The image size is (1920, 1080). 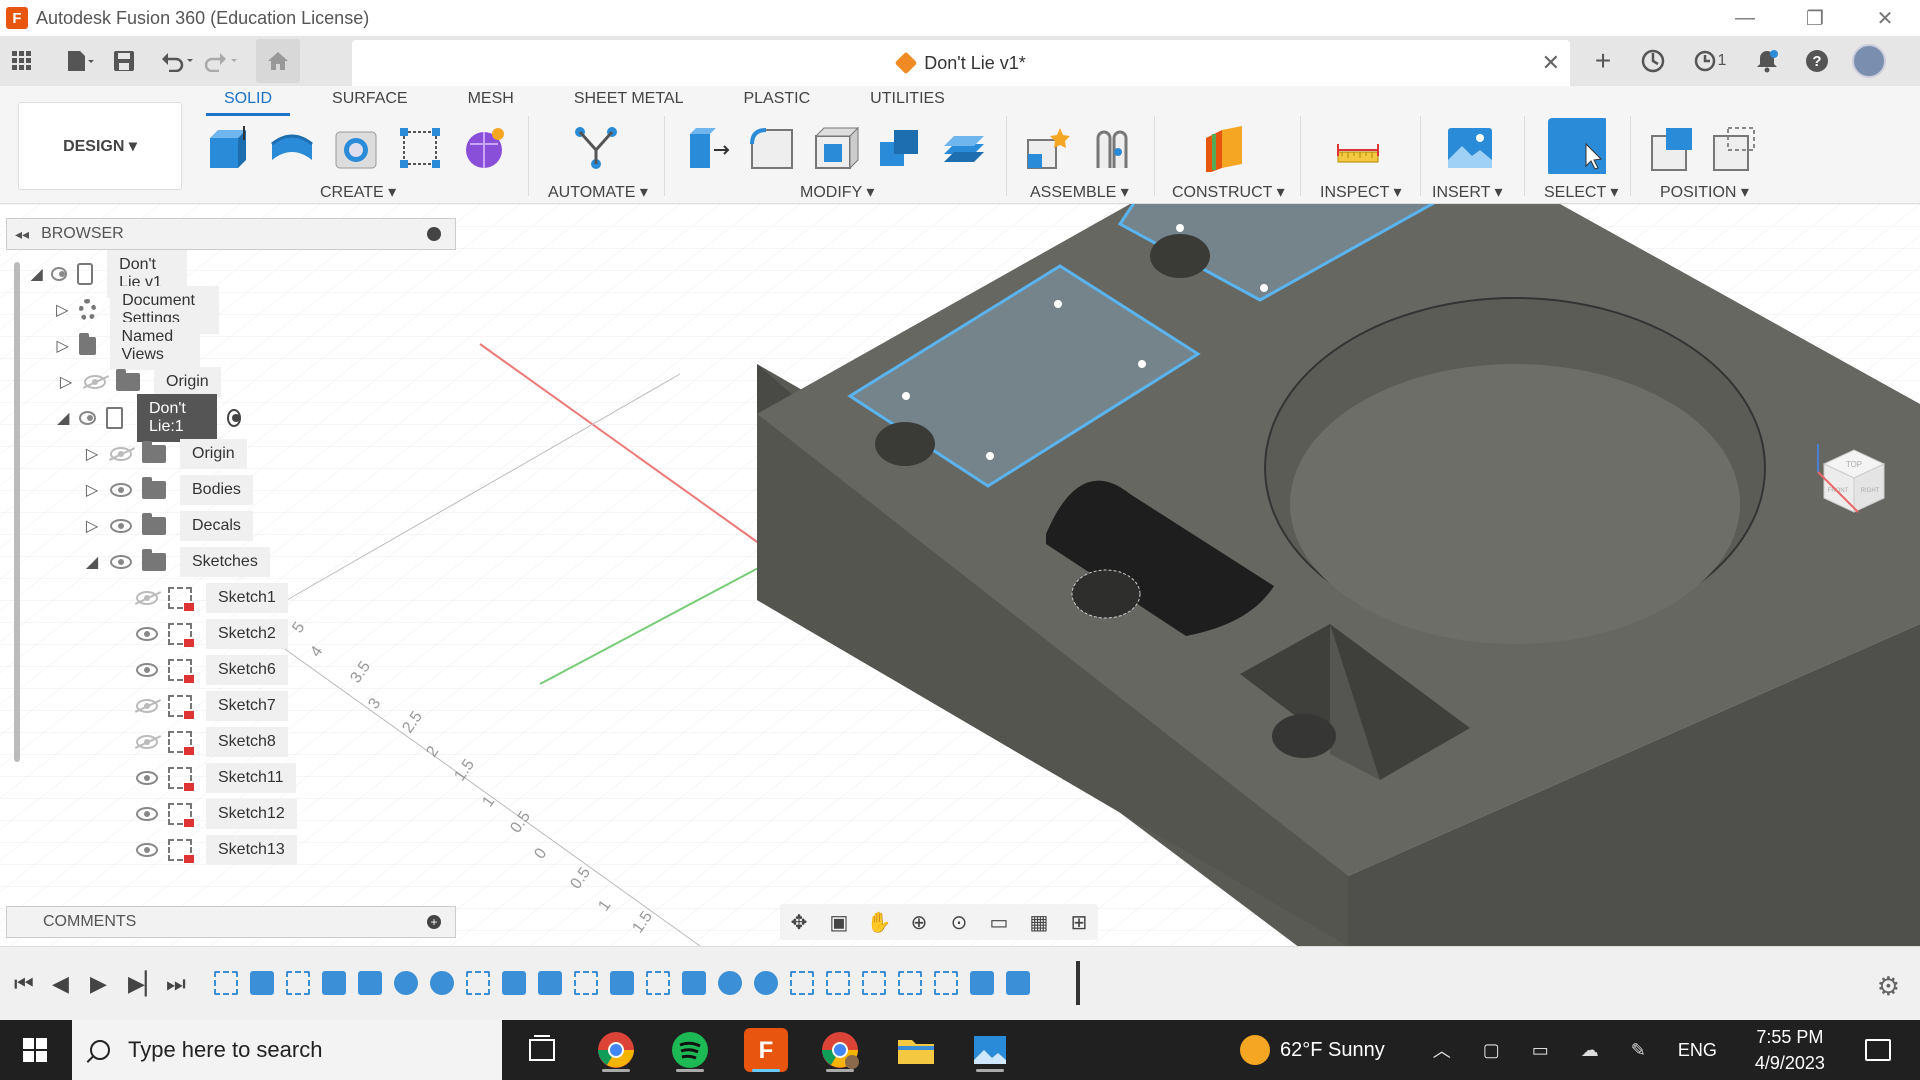 What do you see at coordinates (1817, 61) in the screenshot?
I see `help-icon: ?` at bounding box center [1817, 61].